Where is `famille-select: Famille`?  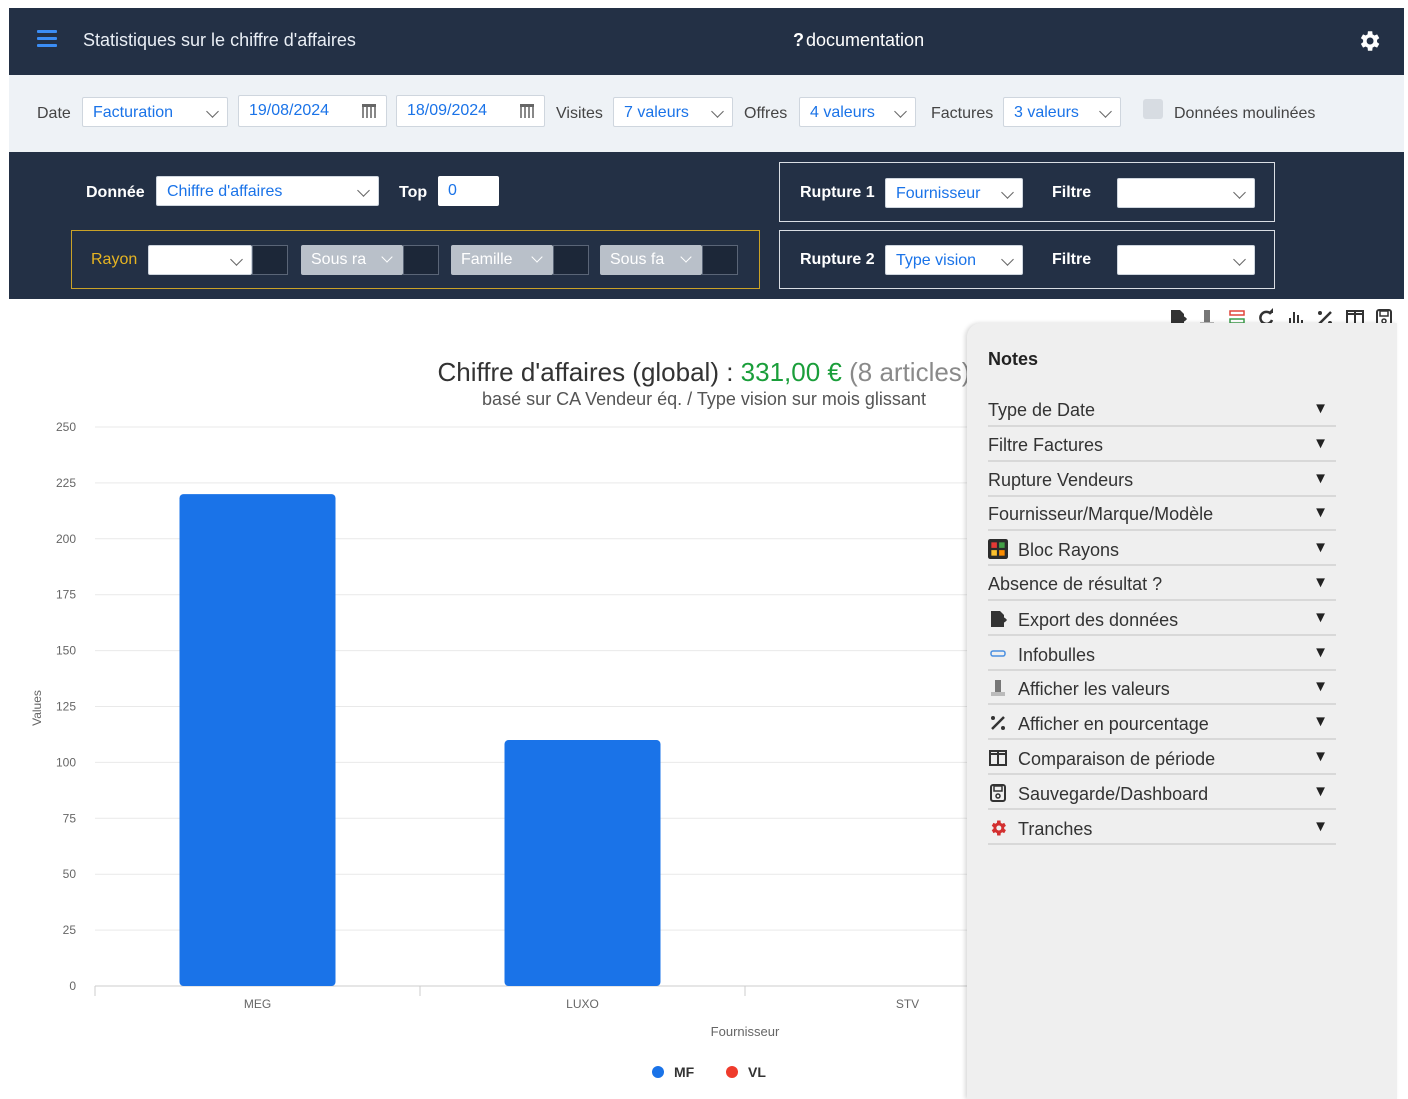
famille-select: Famille is located at coordinates (502, 260).